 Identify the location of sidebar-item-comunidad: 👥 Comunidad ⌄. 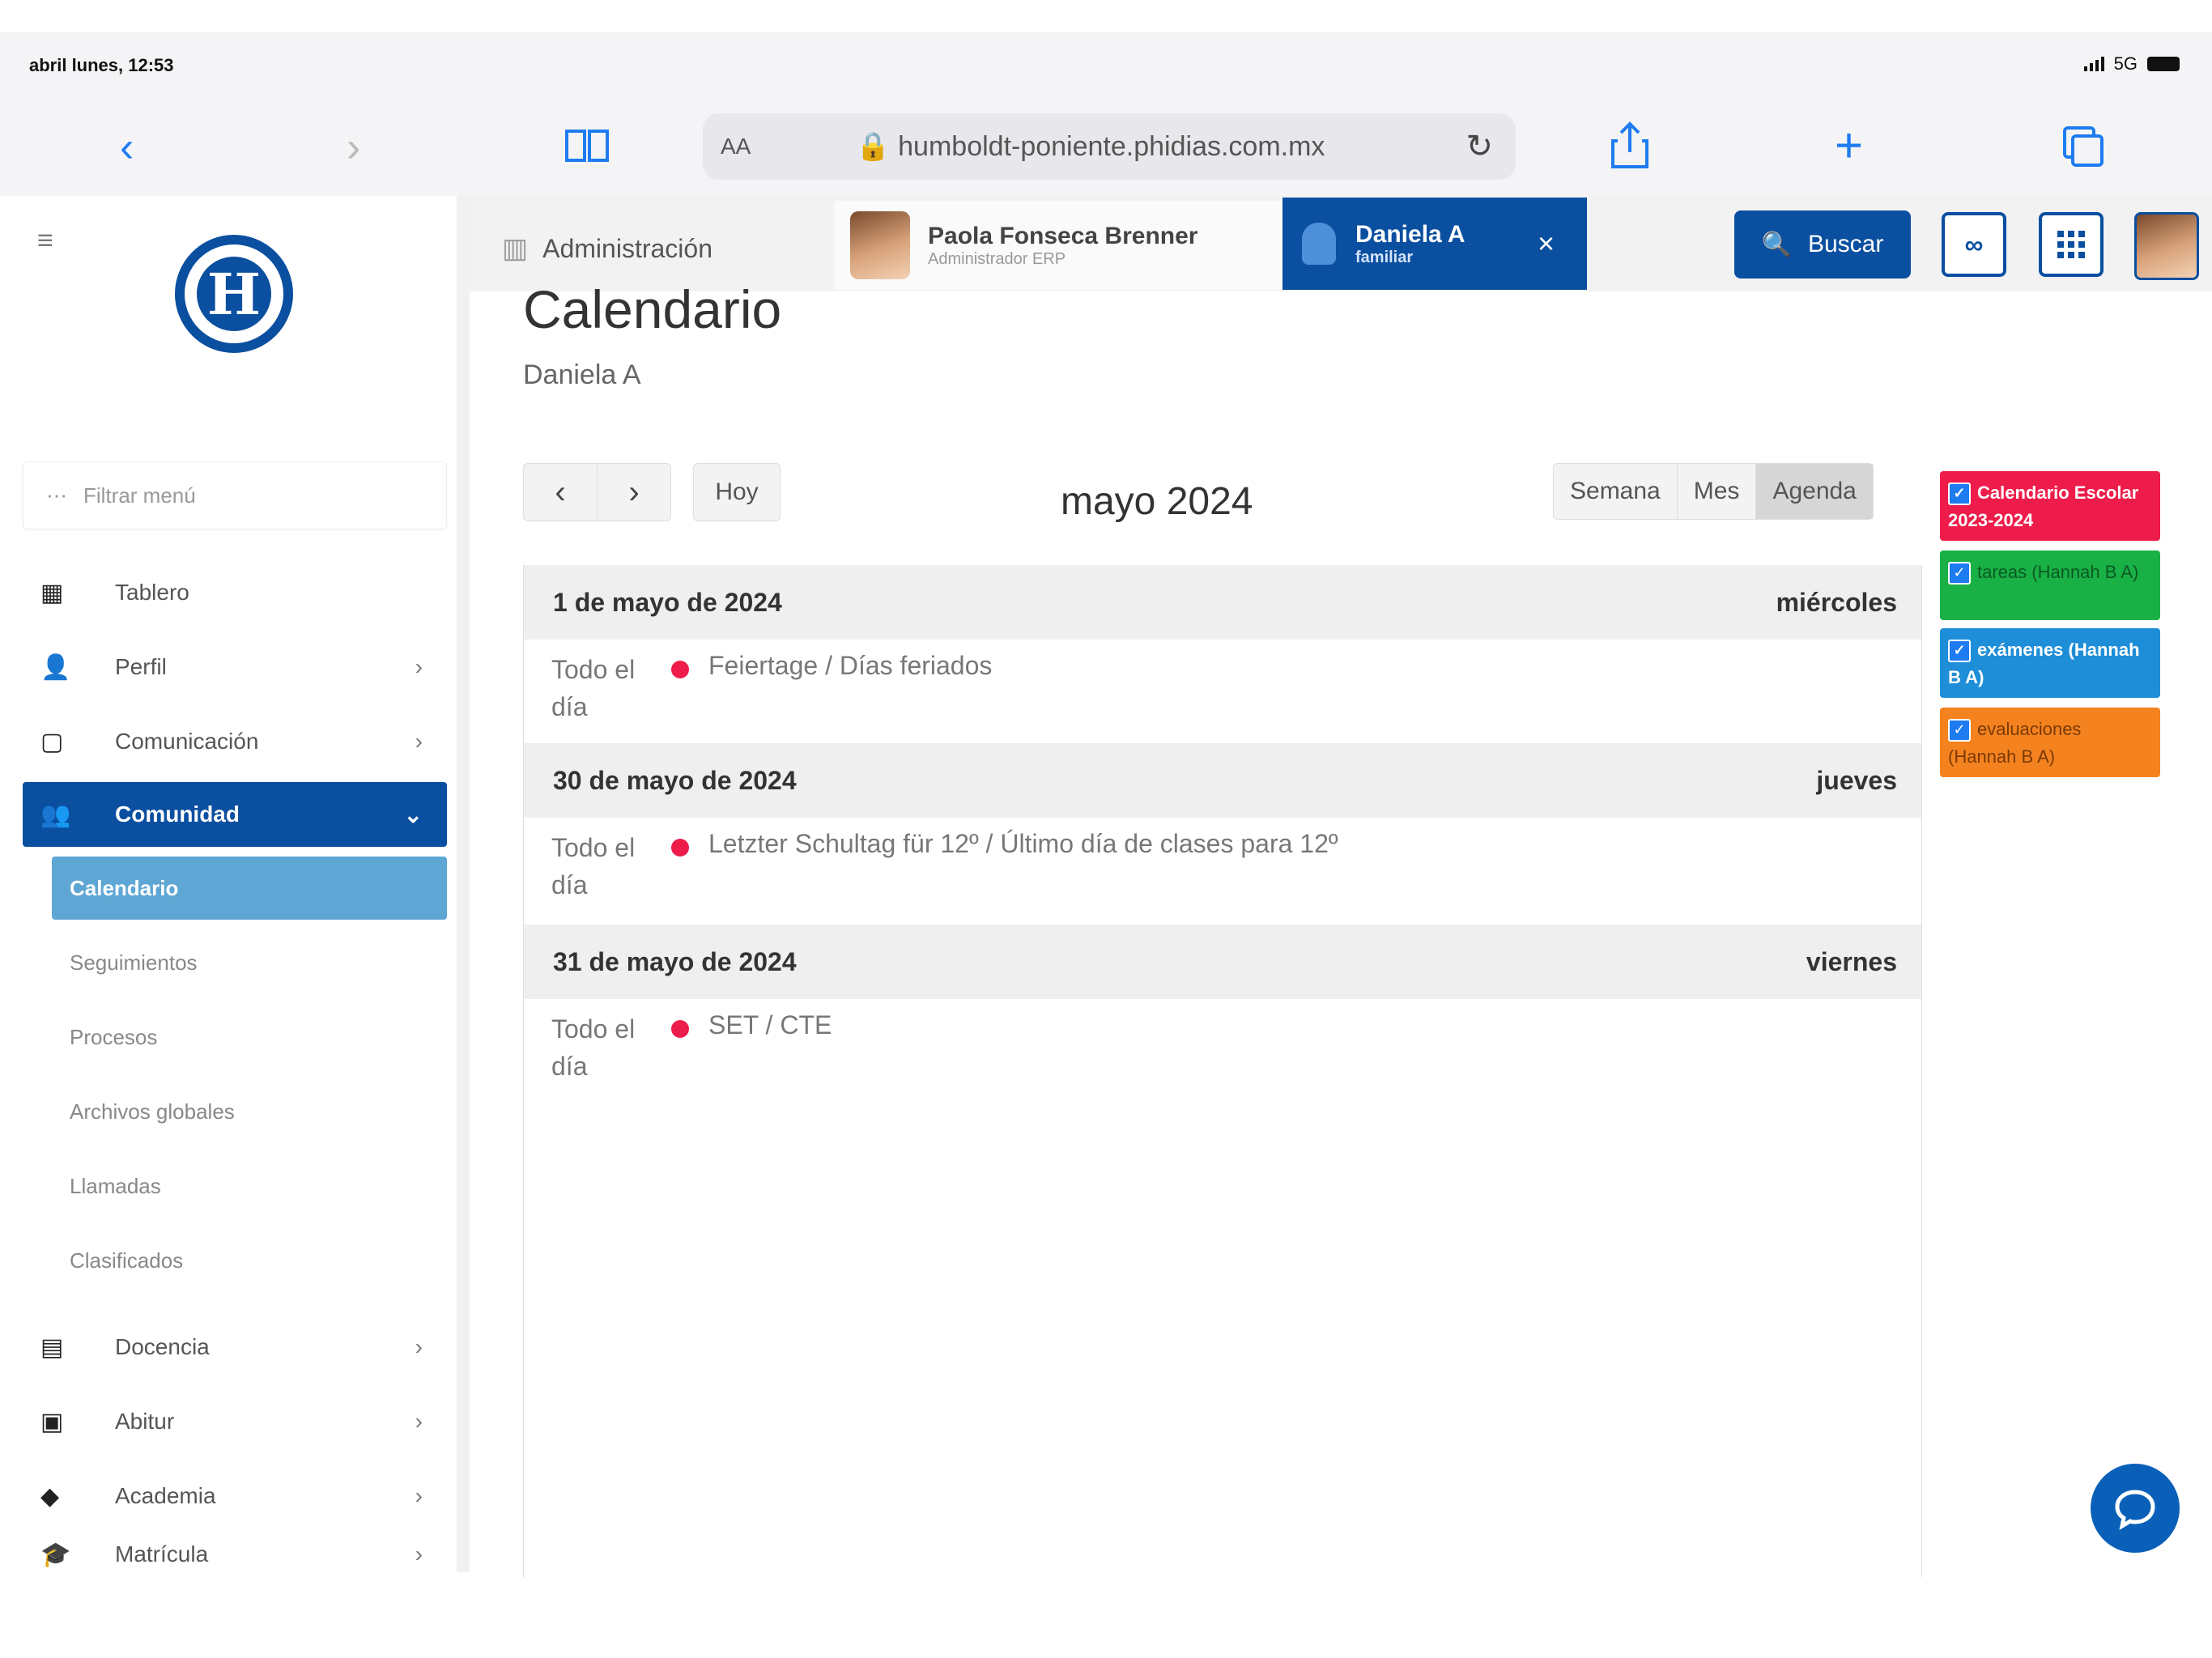
(235, 814).